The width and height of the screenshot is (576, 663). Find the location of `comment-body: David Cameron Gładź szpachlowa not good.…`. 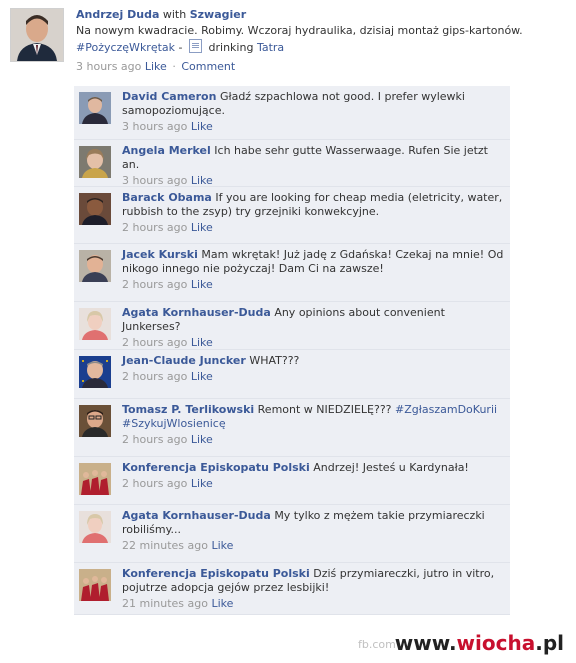

comment-body: David Cameron Gładź szpachlowa not good.… is located at coordinates (314, 112).